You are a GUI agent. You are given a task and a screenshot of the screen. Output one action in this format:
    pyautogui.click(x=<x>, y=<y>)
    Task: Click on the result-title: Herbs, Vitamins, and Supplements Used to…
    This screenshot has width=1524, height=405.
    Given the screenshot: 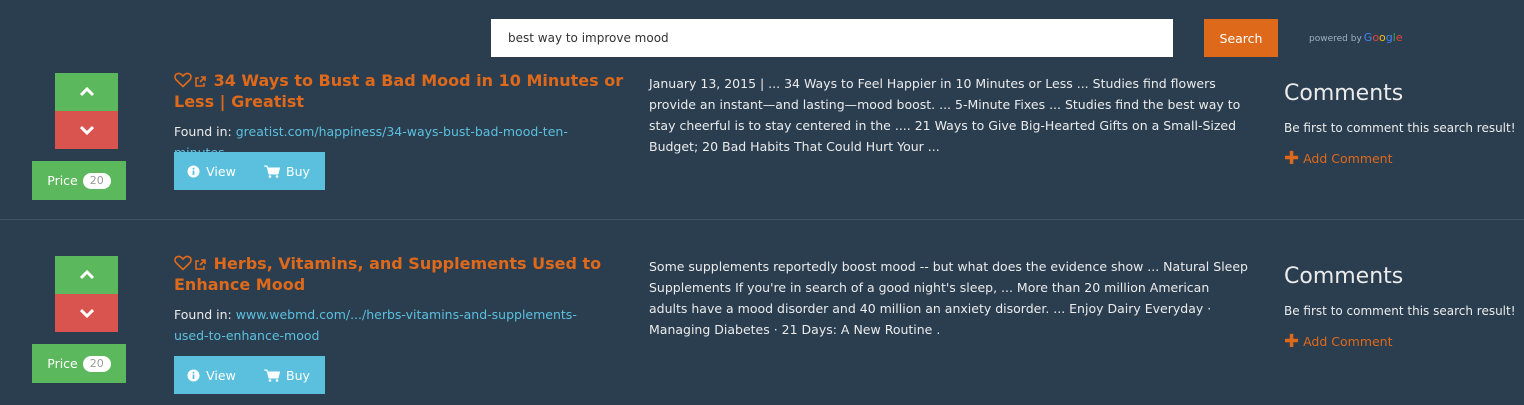 What is the action you would take?
    pyautogui.click(x=399, y=274)
    